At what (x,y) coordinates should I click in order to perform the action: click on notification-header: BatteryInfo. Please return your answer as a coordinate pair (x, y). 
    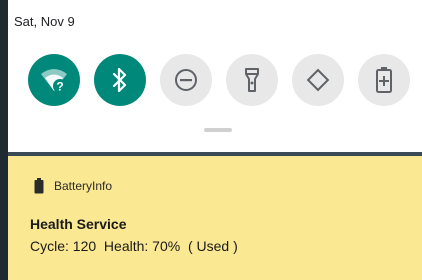
    Looking at the image, I should click on (73, 186).